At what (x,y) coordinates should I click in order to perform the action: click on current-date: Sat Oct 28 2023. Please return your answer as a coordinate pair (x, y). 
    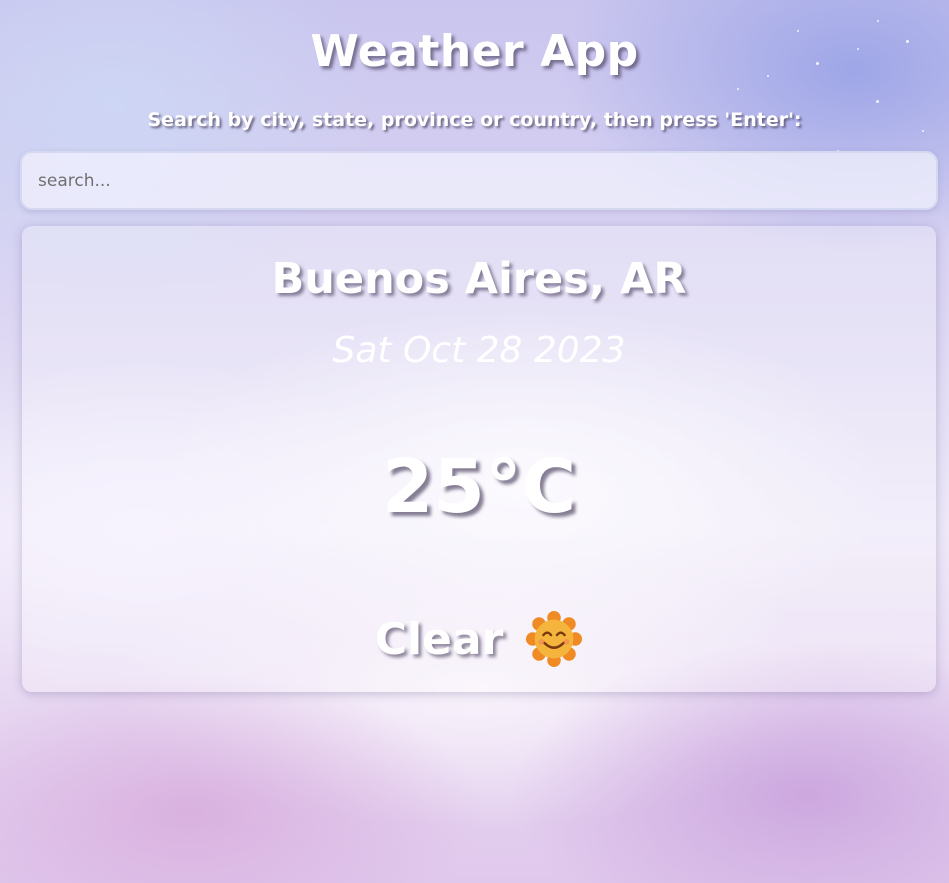
    Looking at the image, I should click on (479, 350).